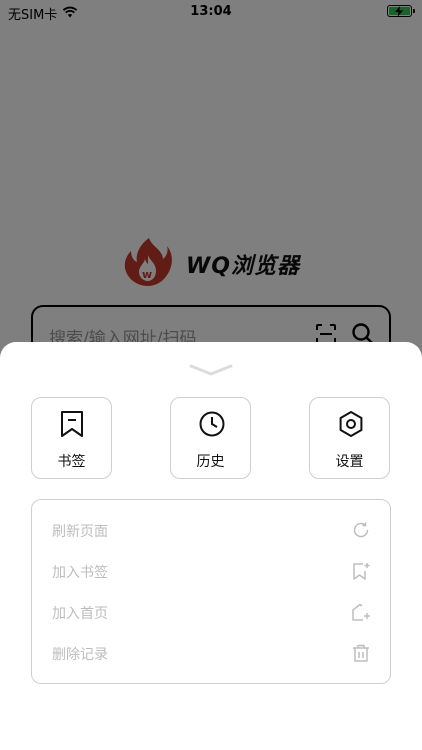  What do you see at coordinates (349, 462) in the screenshot?
I see `settings-label: 设置` at bounding box center [349, 462].